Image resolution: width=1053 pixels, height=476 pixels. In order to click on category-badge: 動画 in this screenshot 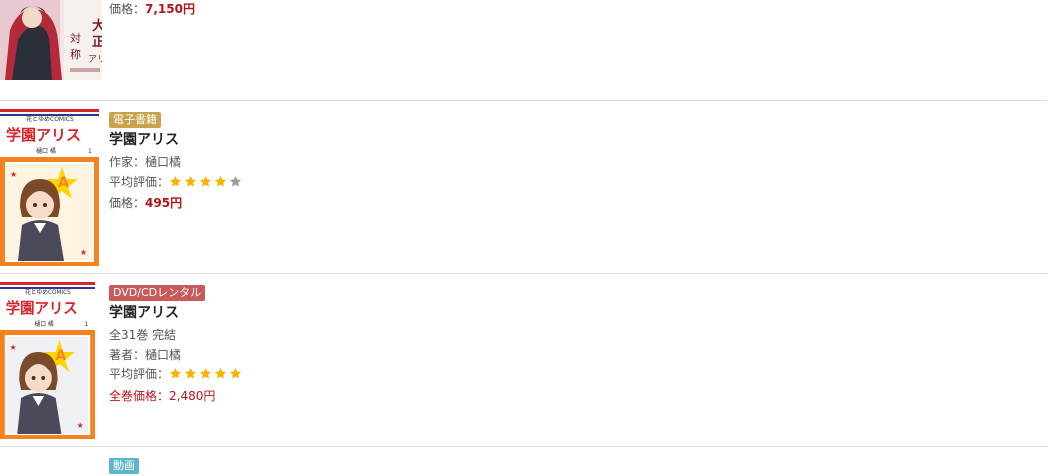, I will do `click(124, 466)`.